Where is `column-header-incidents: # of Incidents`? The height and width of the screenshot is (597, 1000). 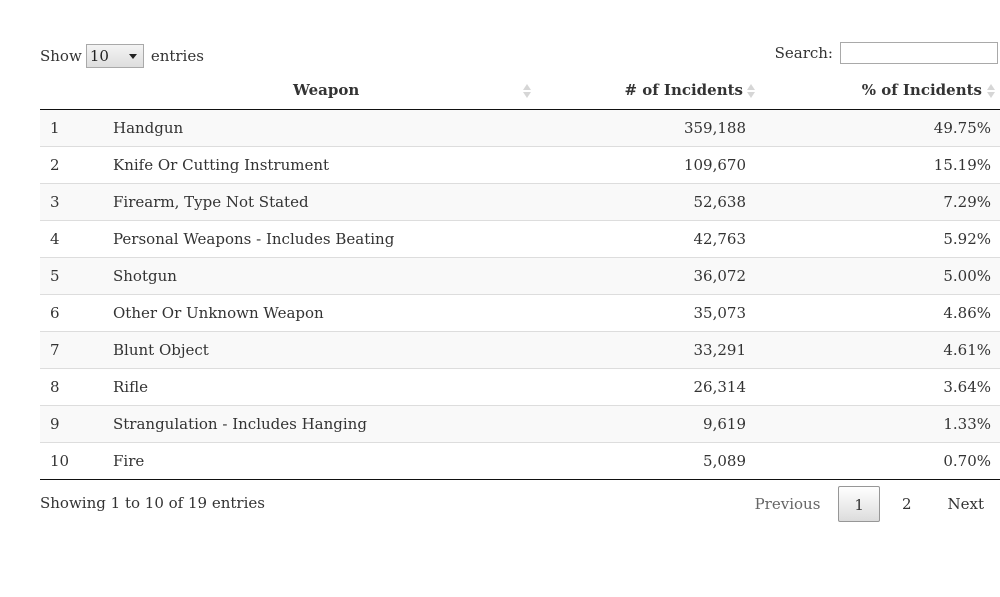 column-header-incidents: # of Incidents is located at coordinates (645, 91).